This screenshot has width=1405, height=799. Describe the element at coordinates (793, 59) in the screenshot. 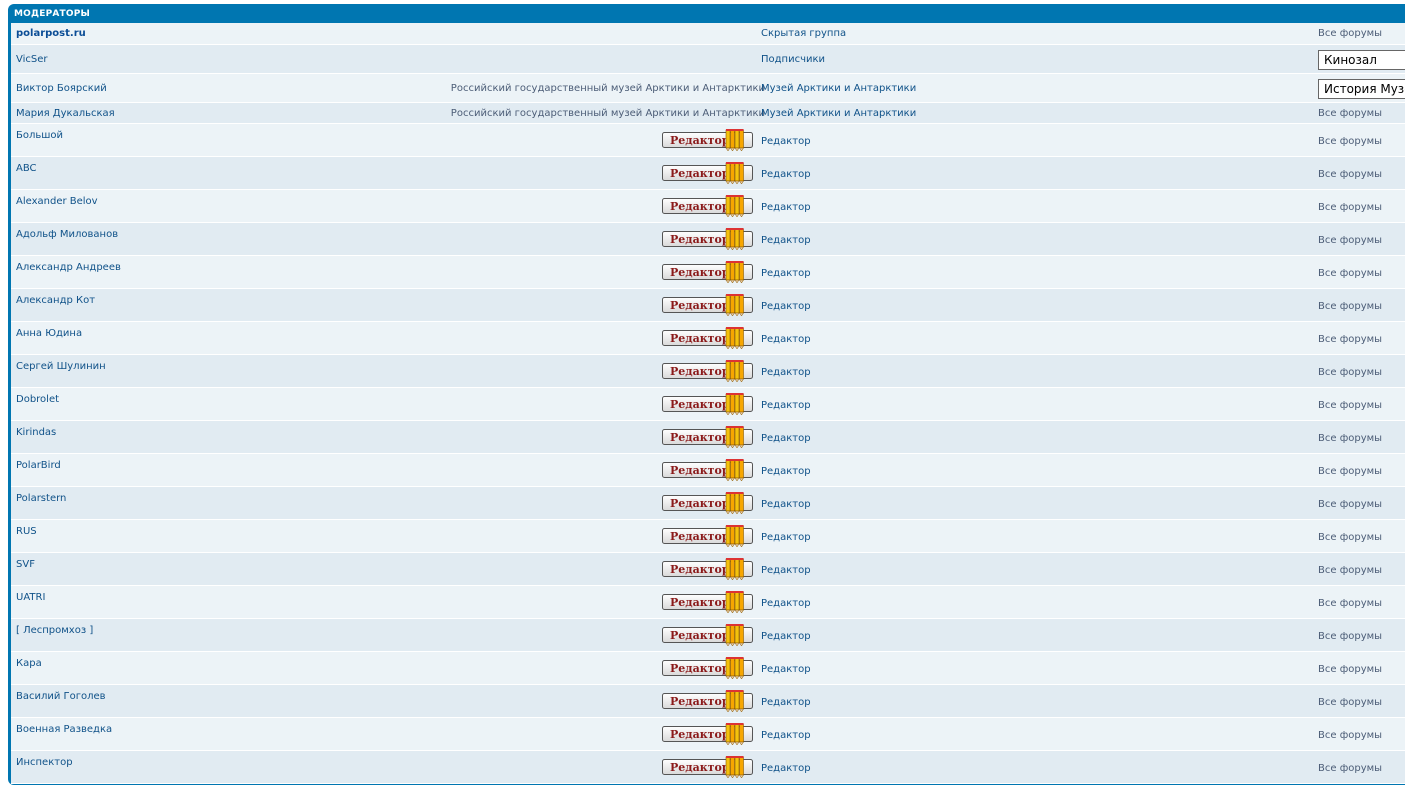

I see `group-link: Подписчики` at that location.